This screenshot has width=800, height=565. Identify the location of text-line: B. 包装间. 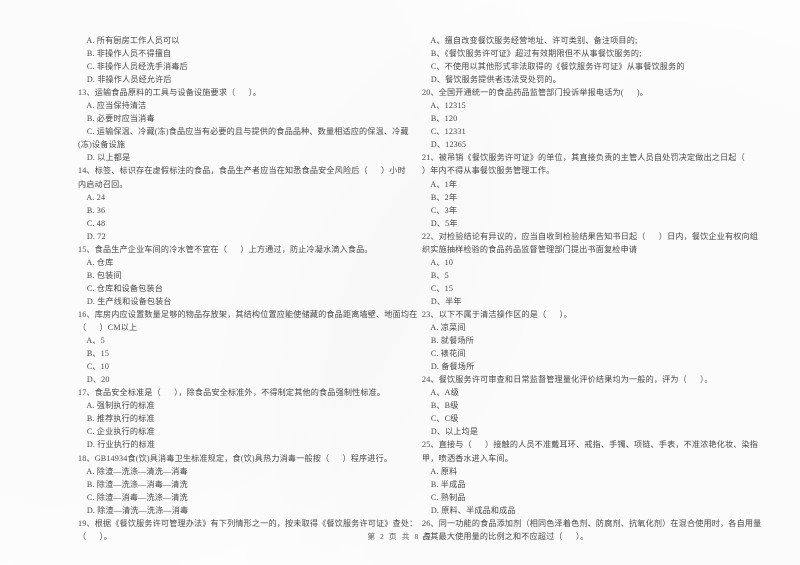
(100, 275).